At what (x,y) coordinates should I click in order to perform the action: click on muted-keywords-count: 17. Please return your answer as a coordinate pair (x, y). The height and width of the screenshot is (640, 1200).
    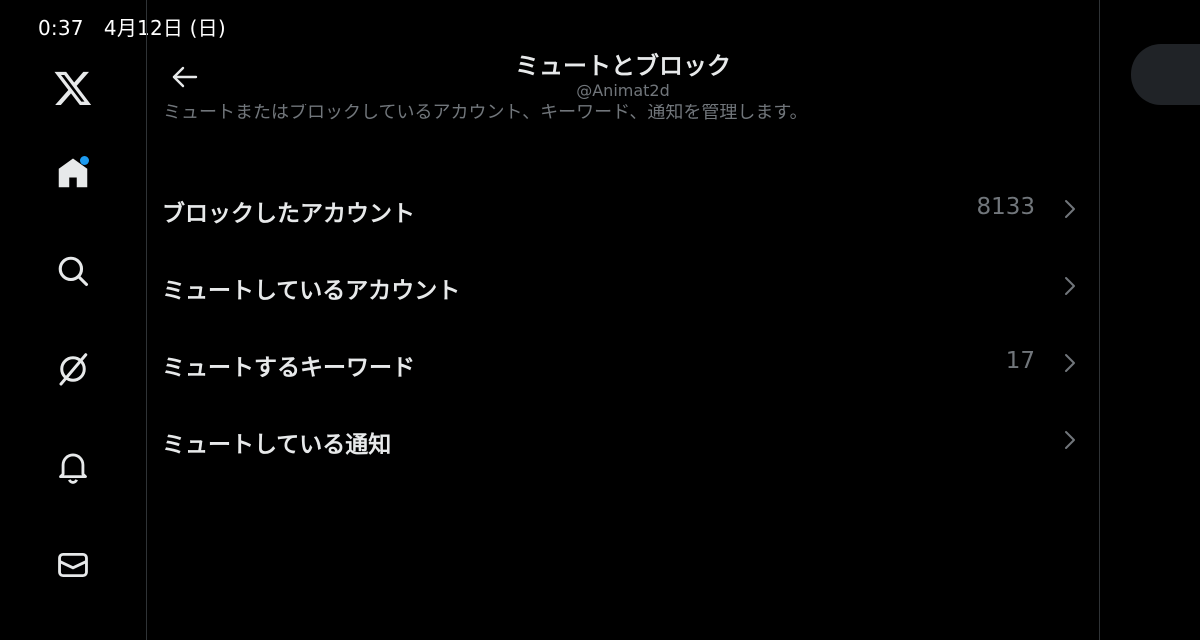
    Looking at the image, I should click on (1020, 361).